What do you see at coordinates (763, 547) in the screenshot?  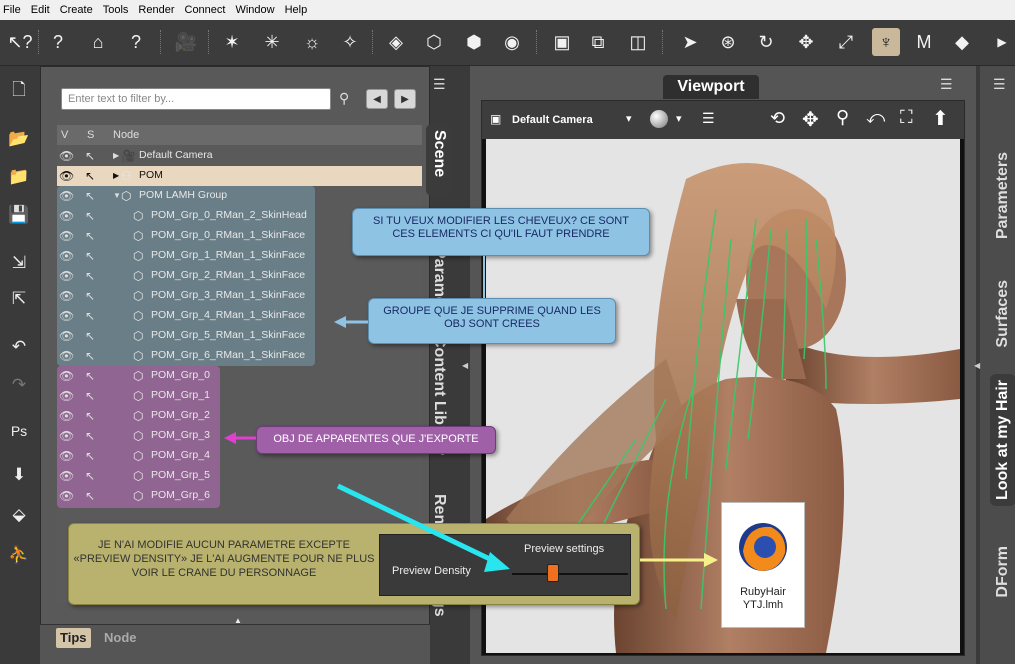 I see `firefox-icon` at bounding box center [763, 547].